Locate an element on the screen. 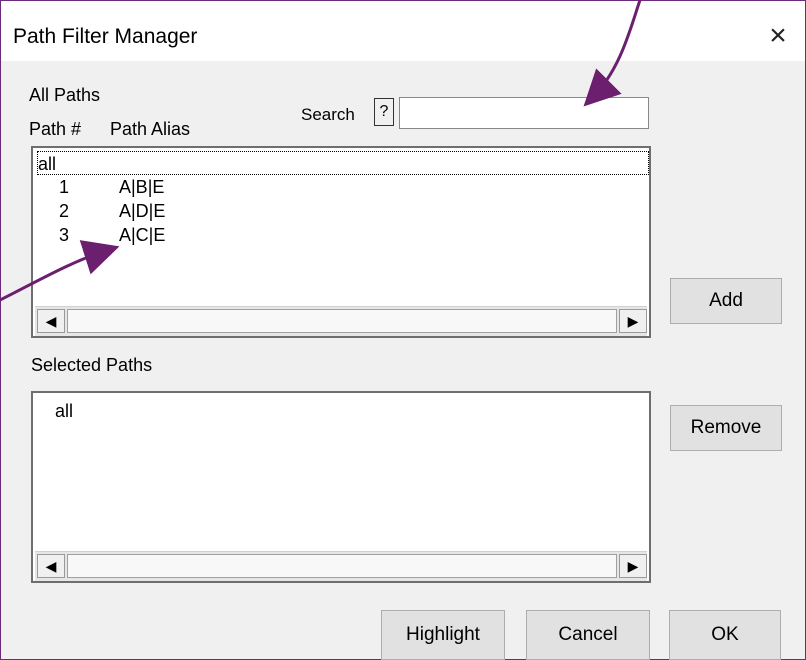  annotation-arrow-path-alias is located at coordinates (60, 271).